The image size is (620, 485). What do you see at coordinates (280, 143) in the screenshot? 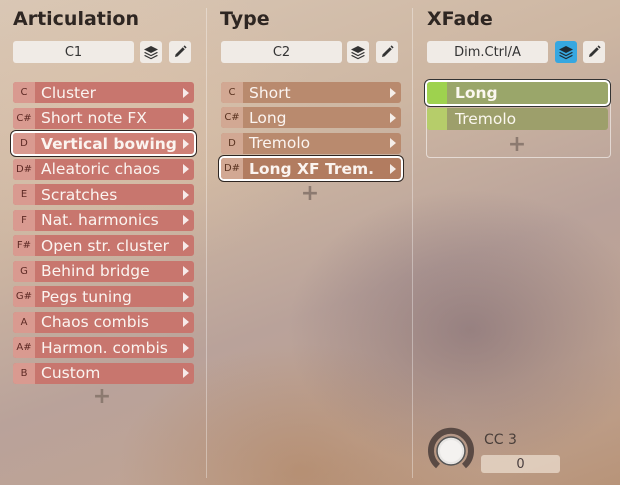
I see `type-item-label: Tremolo` at bounding box center [280, 143].